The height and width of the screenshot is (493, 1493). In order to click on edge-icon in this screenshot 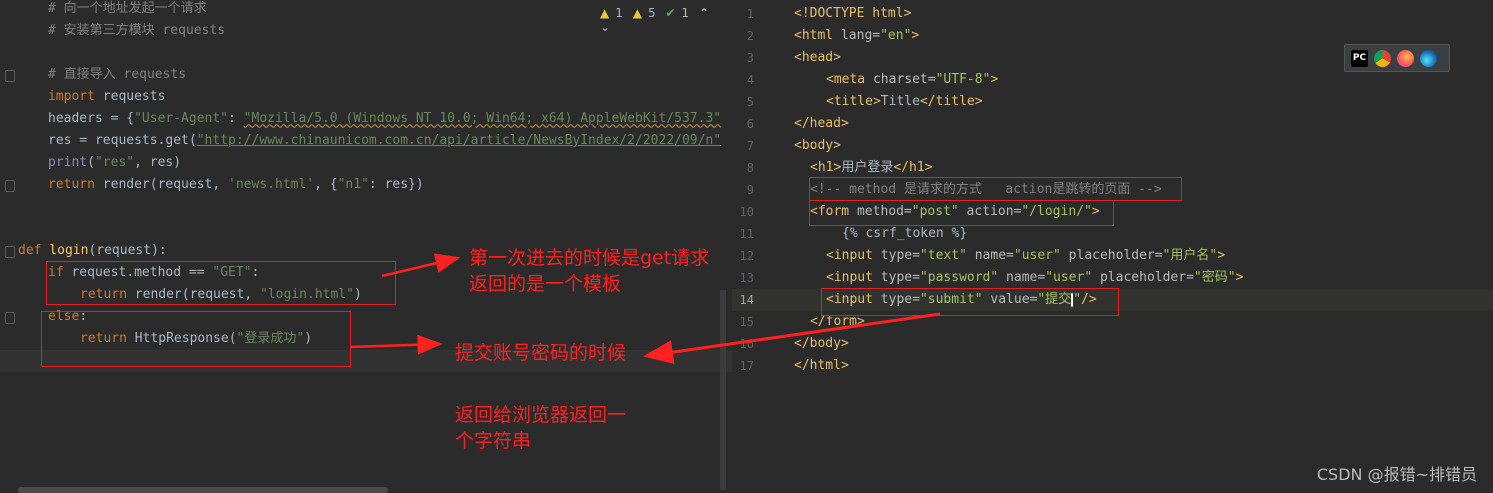, I will do `click(1428, 58)`.